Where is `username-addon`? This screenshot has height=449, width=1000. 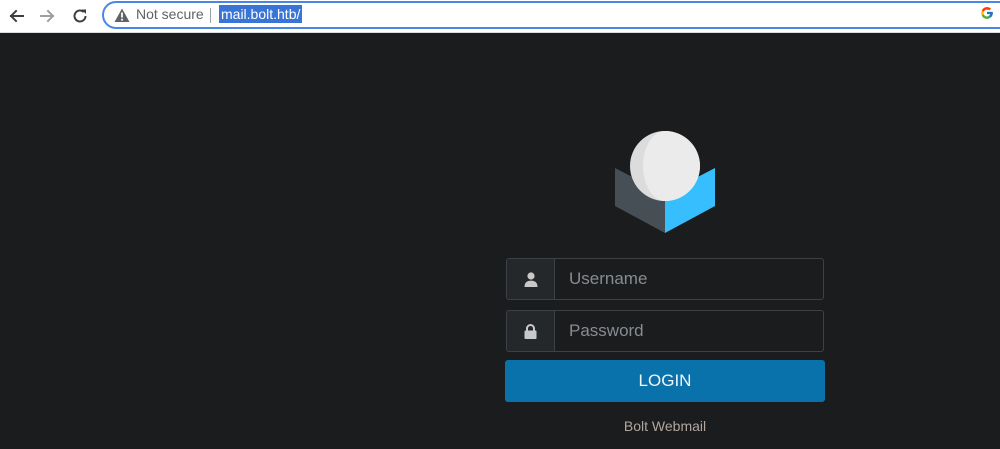 username-addon is located at coordinates (531, 279).